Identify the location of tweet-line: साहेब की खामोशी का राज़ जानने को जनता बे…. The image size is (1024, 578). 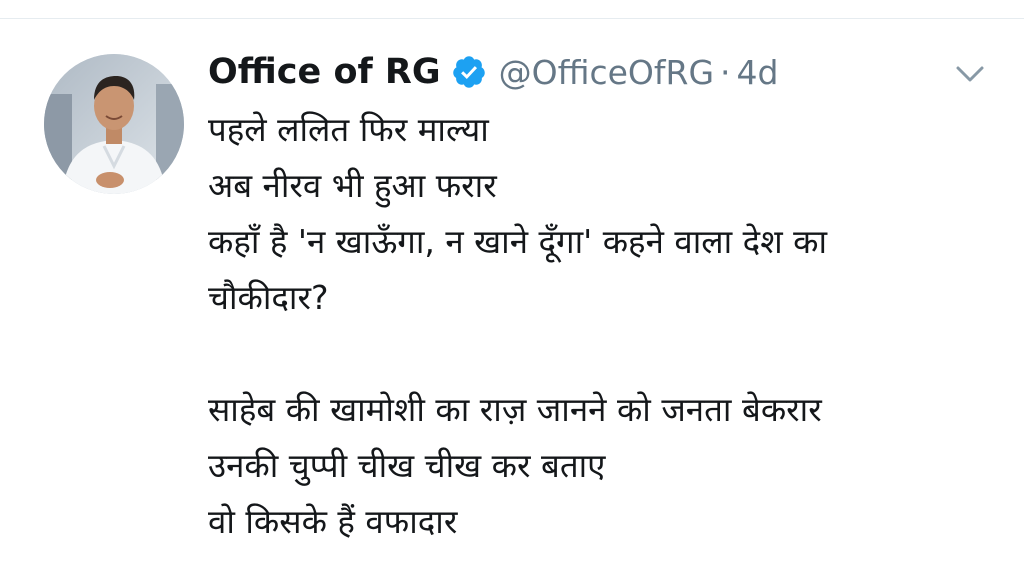
(515, 409).